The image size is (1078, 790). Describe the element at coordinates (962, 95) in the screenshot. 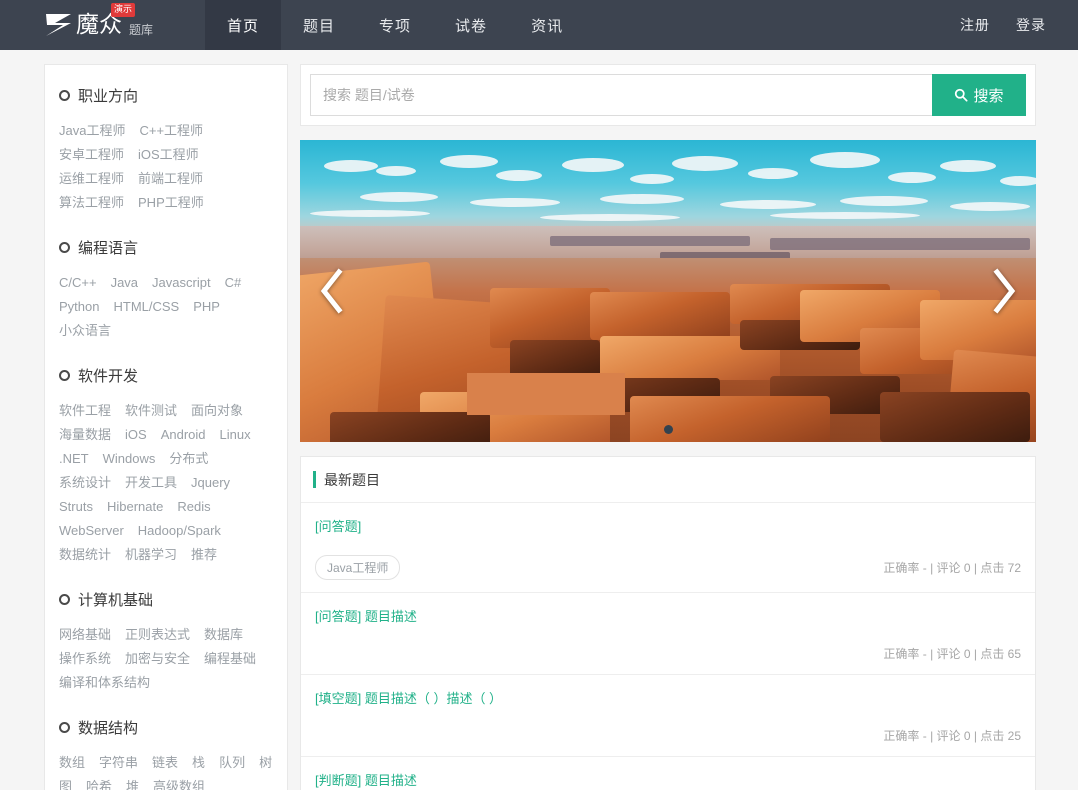

I see `search-icon` at that location.